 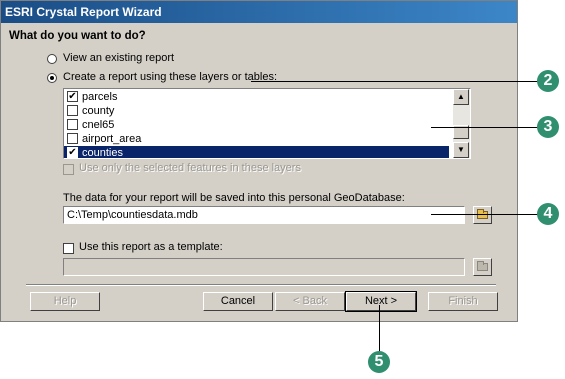 What do you see at coordinates (256, 125) in the screenshot?
I see `layer-list-item: cnel65` at bounding box center [256, 125].